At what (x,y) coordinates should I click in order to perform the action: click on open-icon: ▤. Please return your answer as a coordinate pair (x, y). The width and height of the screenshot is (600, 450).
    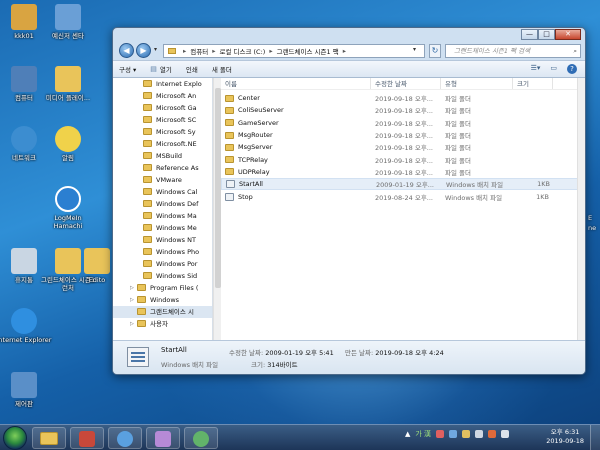
    Looking at the image, I should click on (153, 69).